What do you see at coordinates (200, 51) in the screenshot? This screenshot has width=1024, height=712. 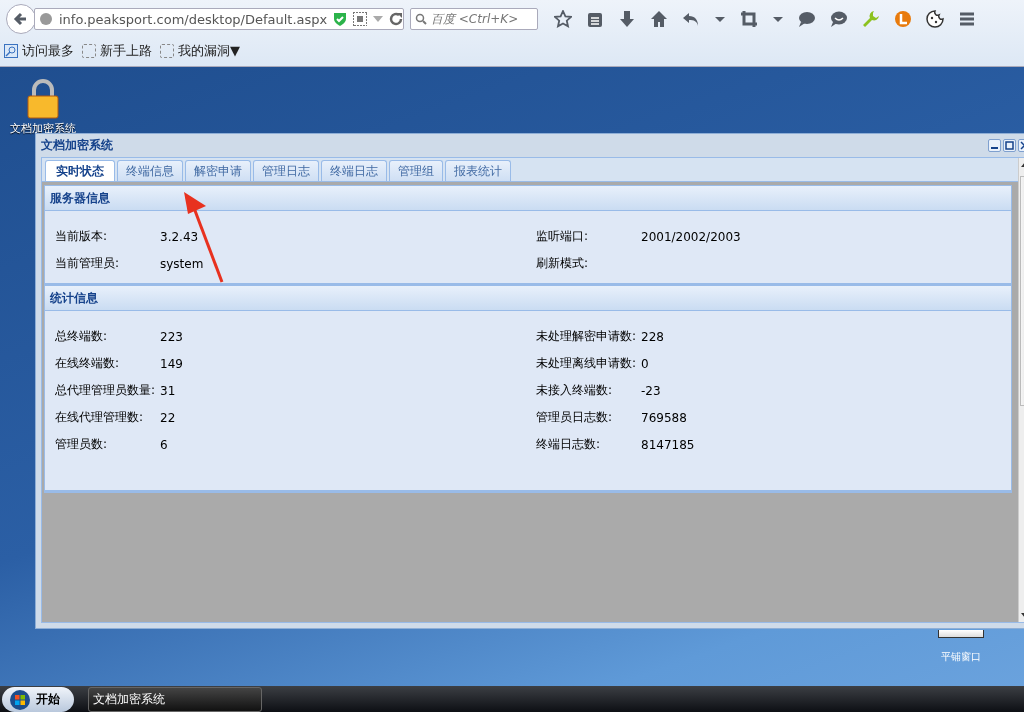 I see `bookmark-link: 我的漏洞▼` at bounding box center [200, 51].